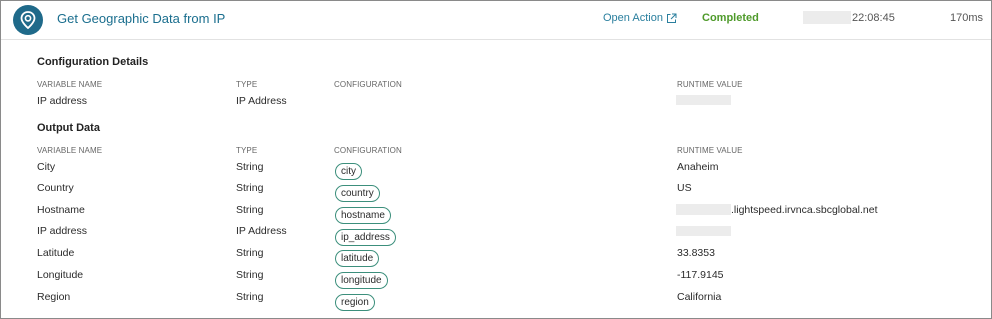 Image resolution: width=992 pixels, height=319 pixels. Describe the element at coordinates (698, 167) in the screenshot. I see `output-row-runtime: Anaheim` at that location.